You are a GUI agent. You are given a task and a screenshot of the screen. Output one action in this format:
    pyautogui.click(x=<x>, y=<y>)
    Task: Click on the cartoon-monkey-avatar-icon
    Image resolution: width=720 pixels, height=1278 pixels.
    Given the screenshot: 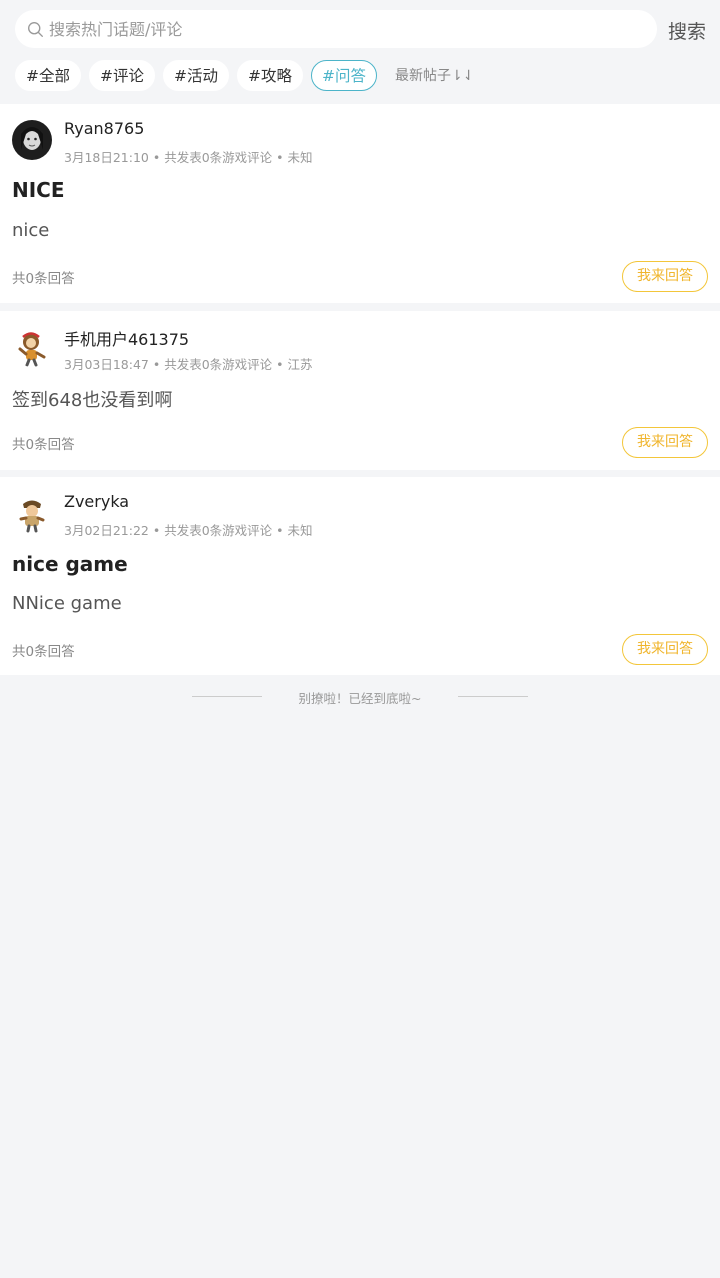 What is the action you would take?
    pyautogui.click(x=32, y=347)
    